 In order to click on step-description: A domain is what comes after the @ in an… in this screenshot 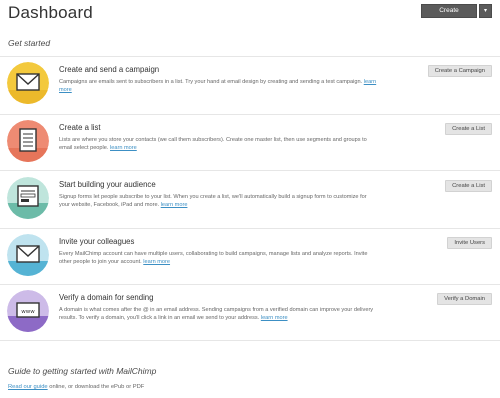, I will do `click(216, 314)`.